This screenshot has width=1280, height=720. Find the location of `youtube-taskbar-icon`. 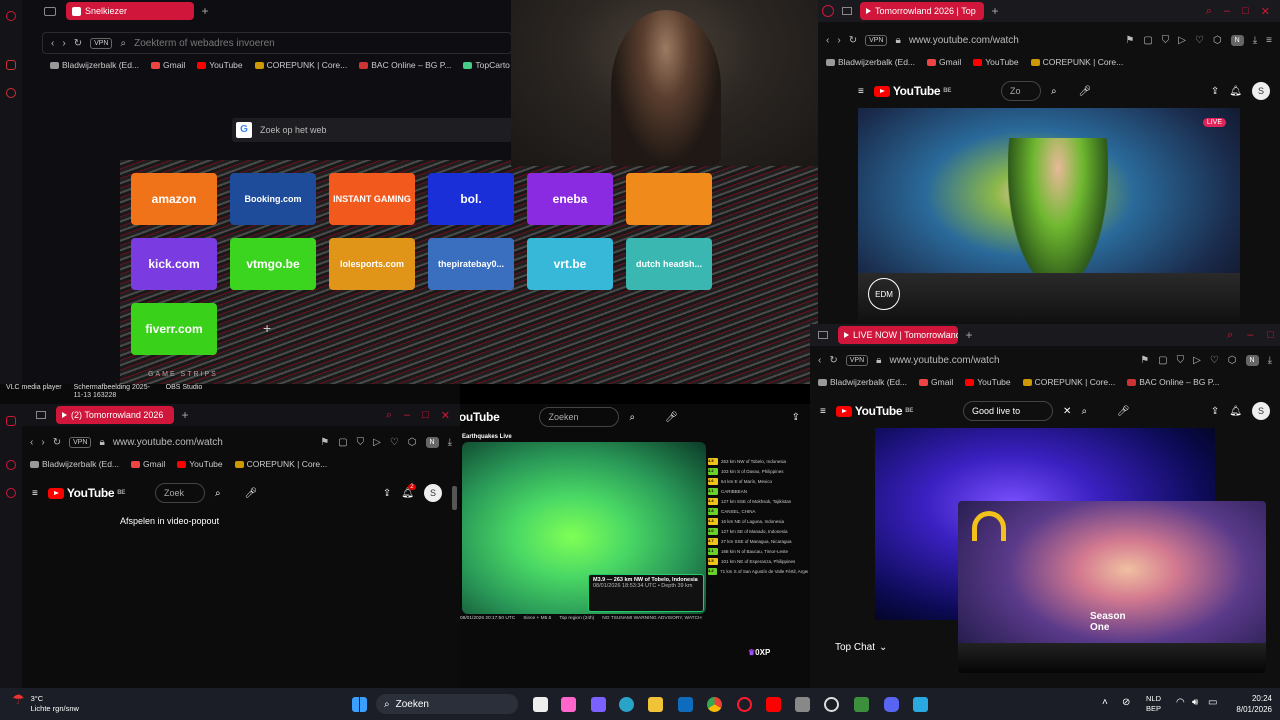

youtube-taskbar-icon is located at coordinates (773, 704).